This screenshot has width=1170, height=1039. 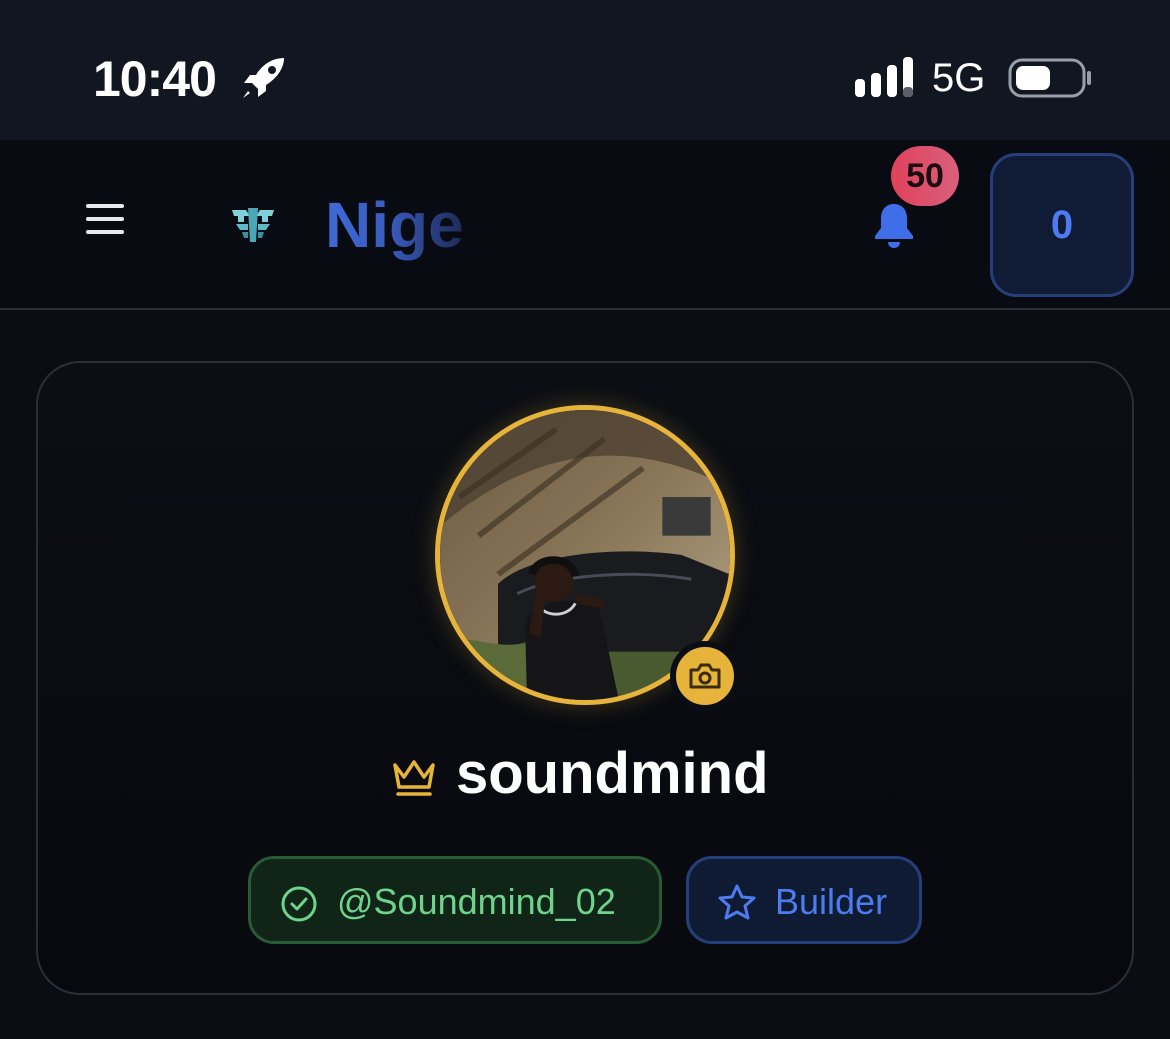 I want to click on bell-icon, so click(x=894, y=226).